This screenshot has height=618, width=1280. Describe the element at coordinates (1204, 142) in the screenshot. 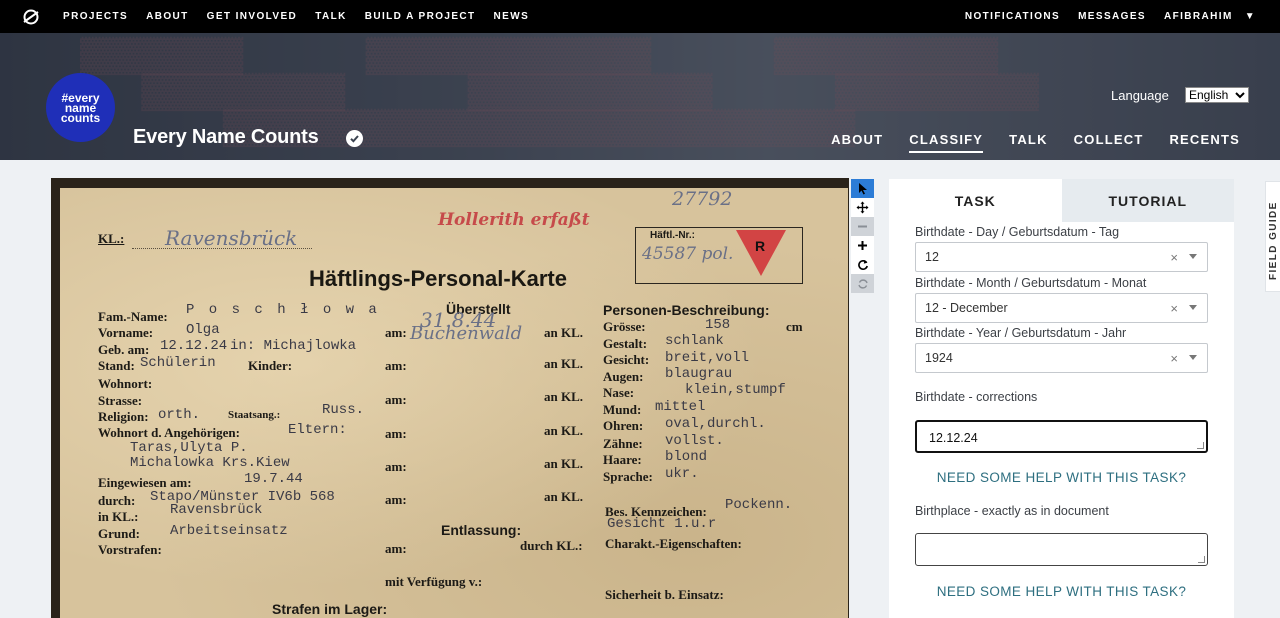

I see `project-nav-recents: RECENTS` at that location.